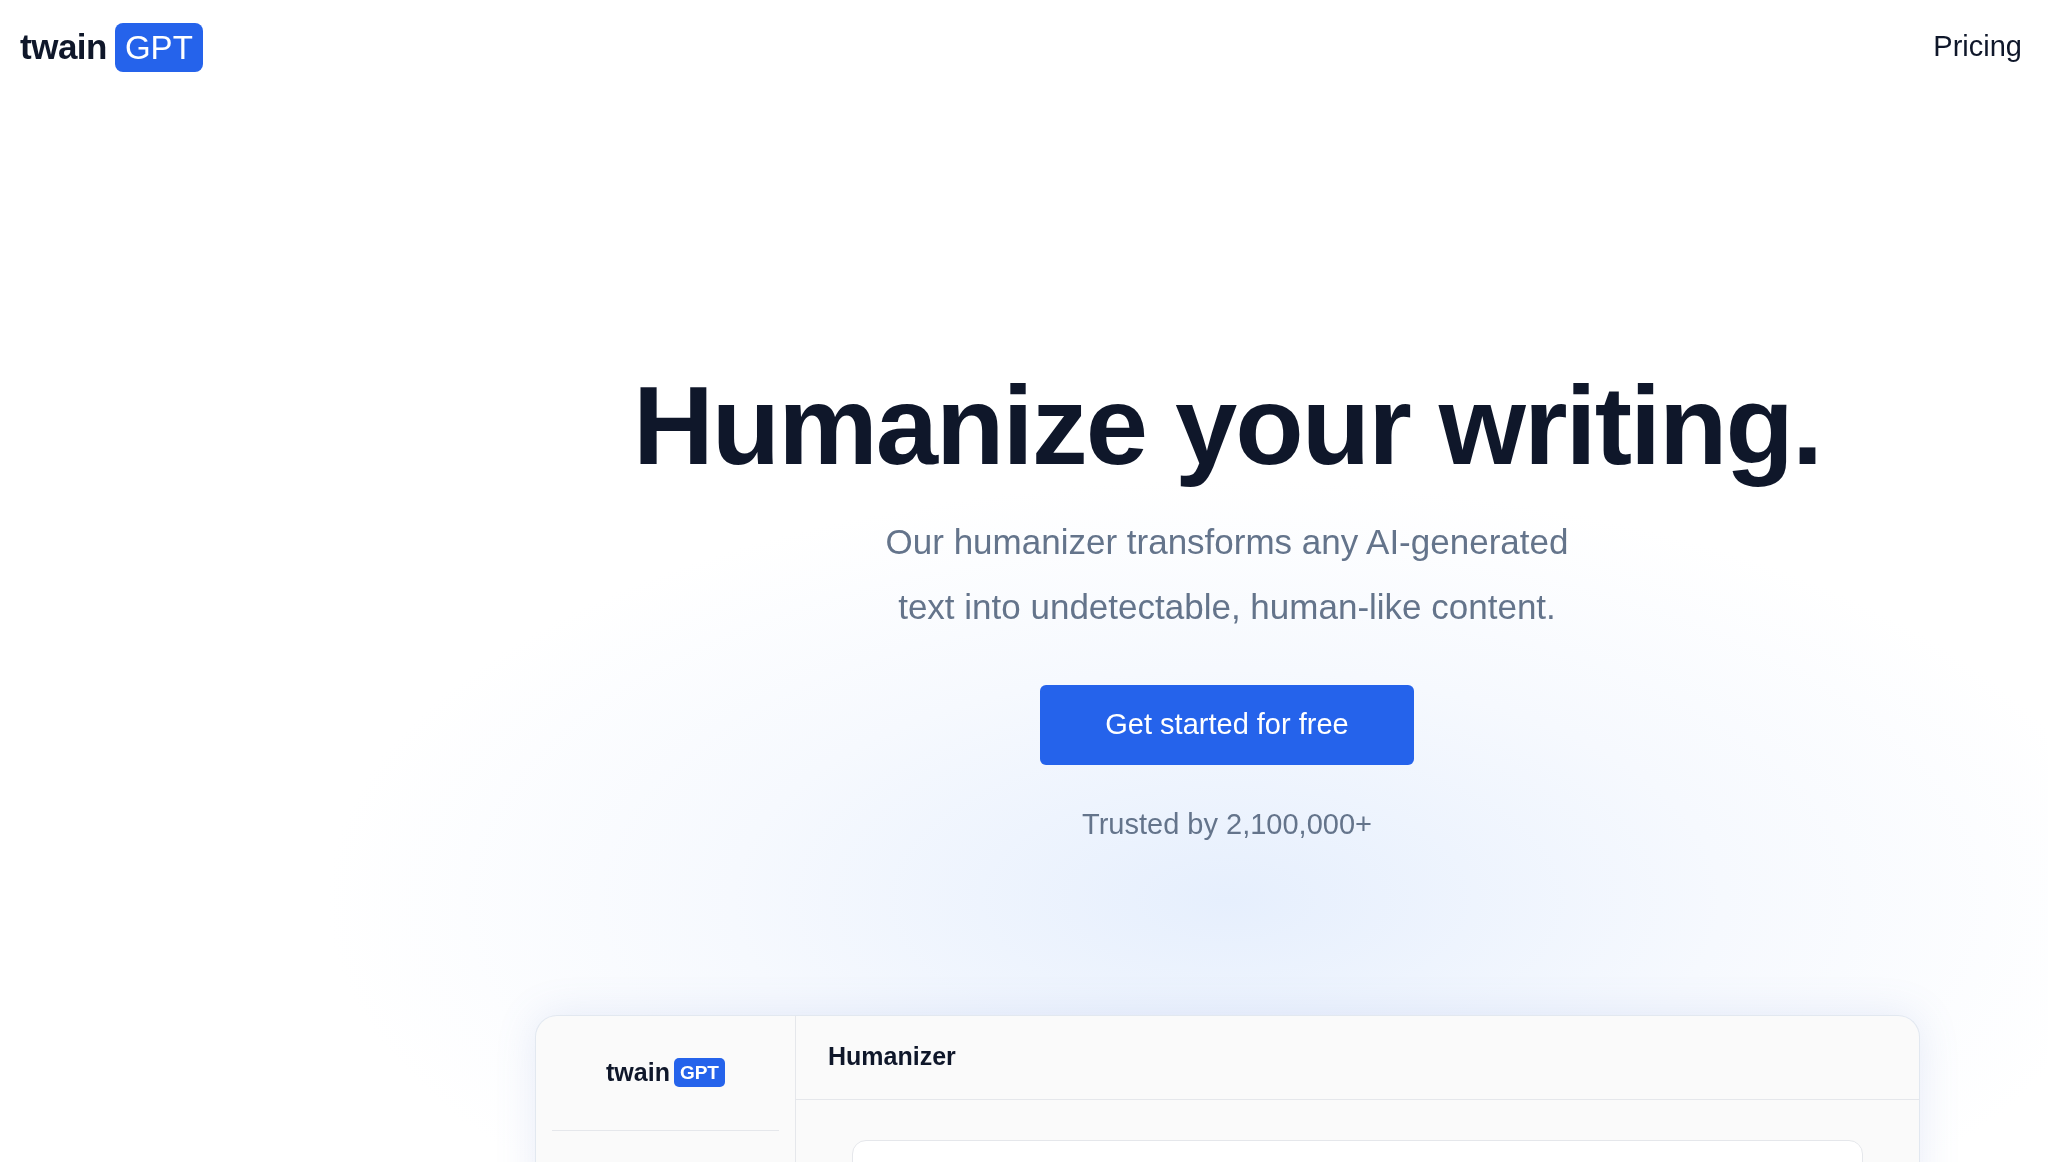 This screenshot has height=1162, width=2048. Describe the element at coordinates (1227, 607) in the screenshot. I see `subtitle-line: text into undetectable, human-like content.` at that location.